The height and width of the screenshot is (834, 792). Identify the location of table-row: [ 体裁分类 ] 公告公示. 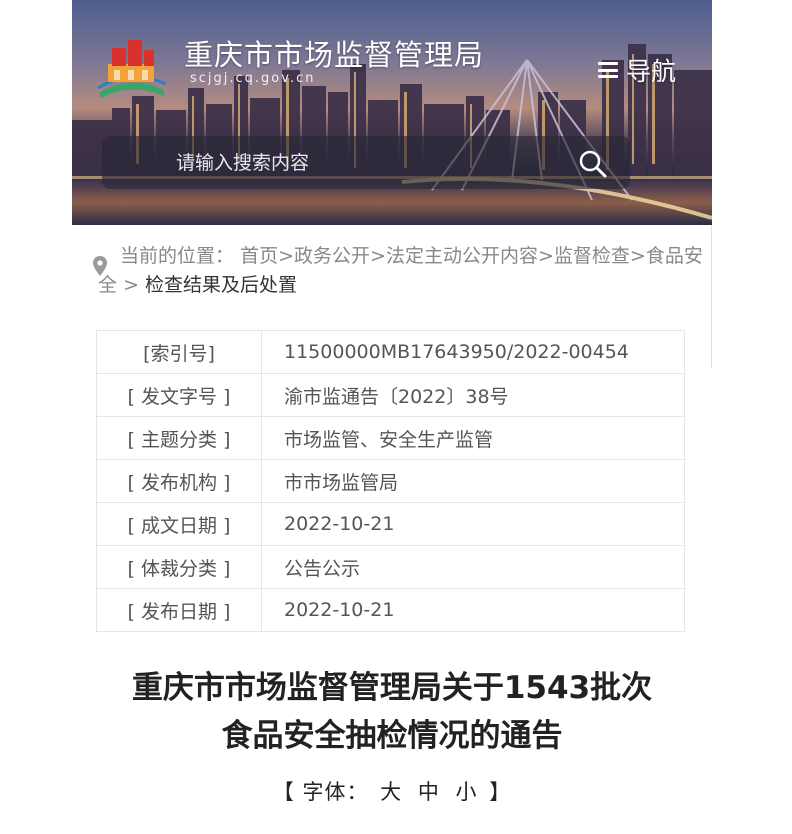
(390, 567).